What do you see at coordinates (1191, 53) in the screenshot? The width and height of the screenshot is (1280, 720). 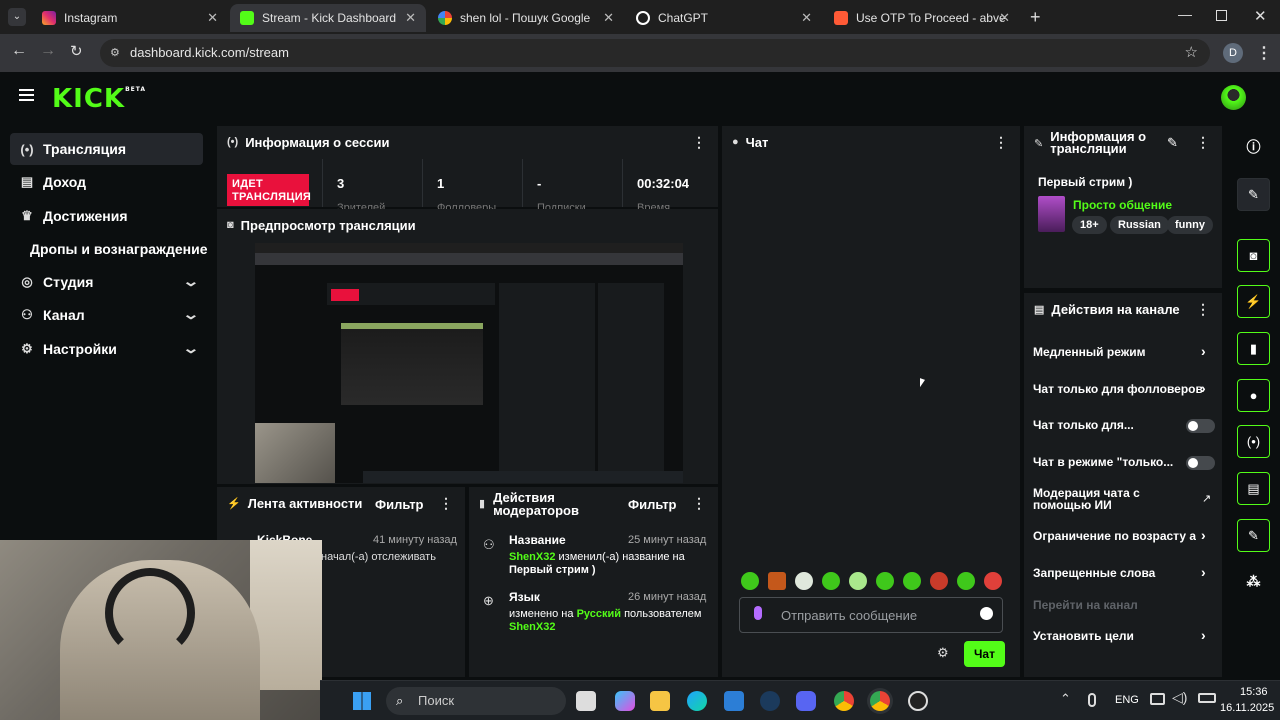 I see `bookmark-star-icon: ☆` at bounding box center [1191, 53].